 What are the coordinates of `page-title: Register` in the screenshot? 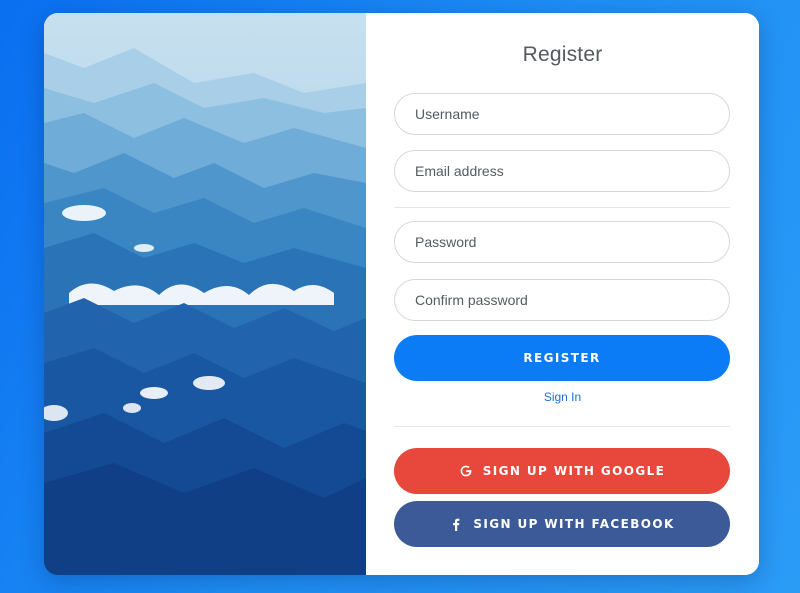 It's located at (562, 54).